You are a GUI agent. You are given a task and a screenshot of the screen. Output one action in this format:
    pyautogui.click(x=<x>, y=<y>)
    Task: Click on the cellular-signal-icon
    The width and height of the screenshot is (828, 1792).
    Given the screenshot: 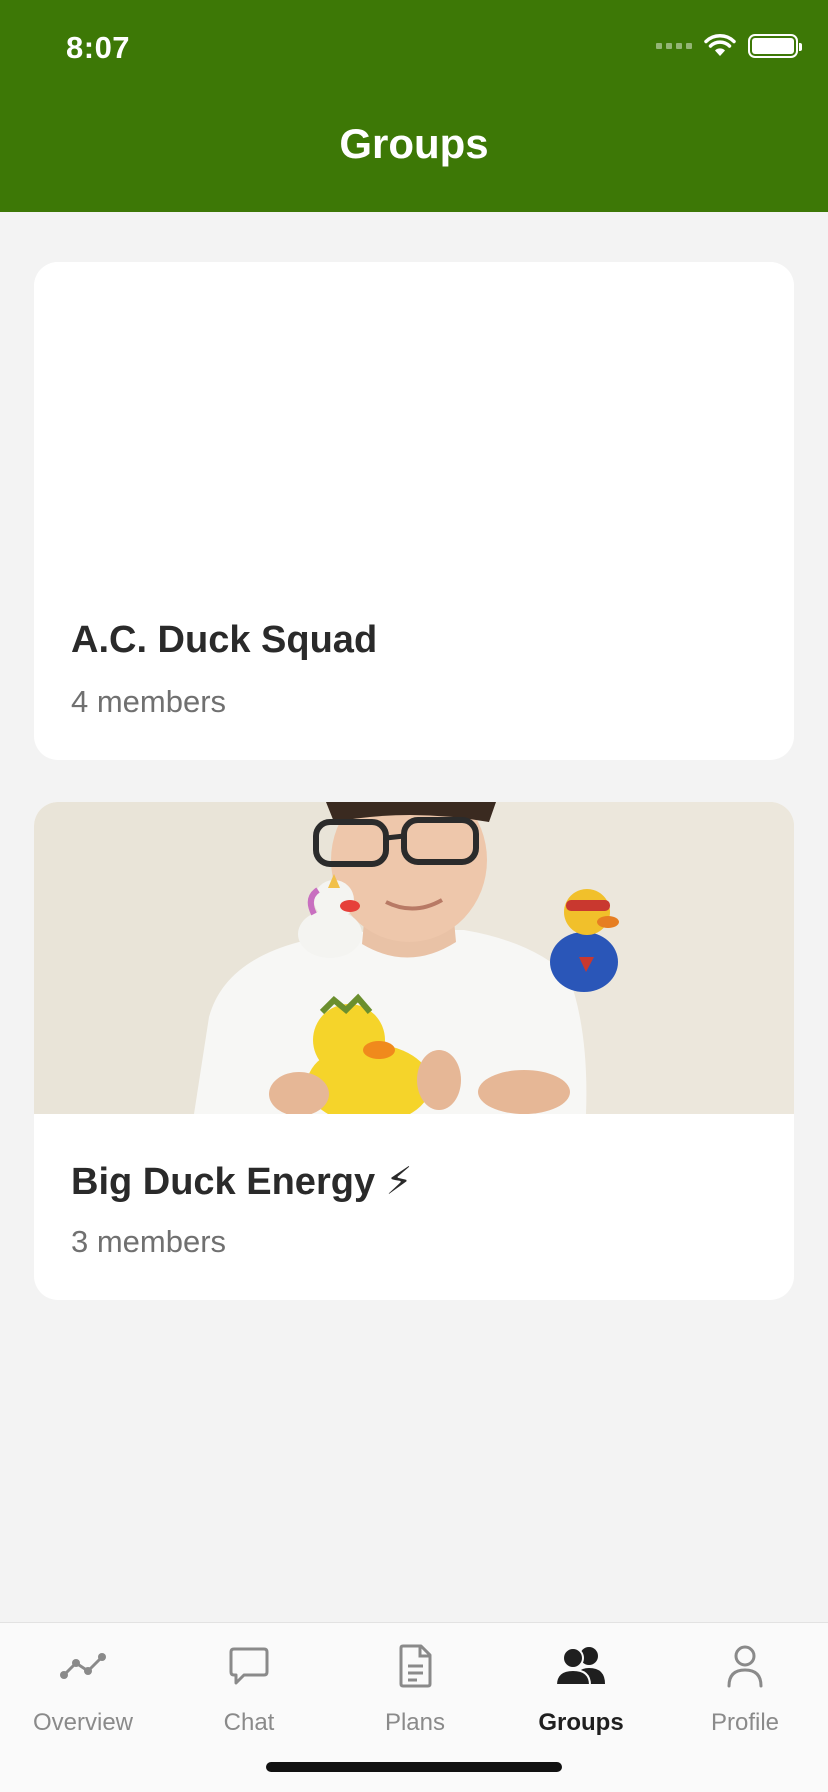 What is the action you would take?
    pyautogui.click(x=674, y=46)
    